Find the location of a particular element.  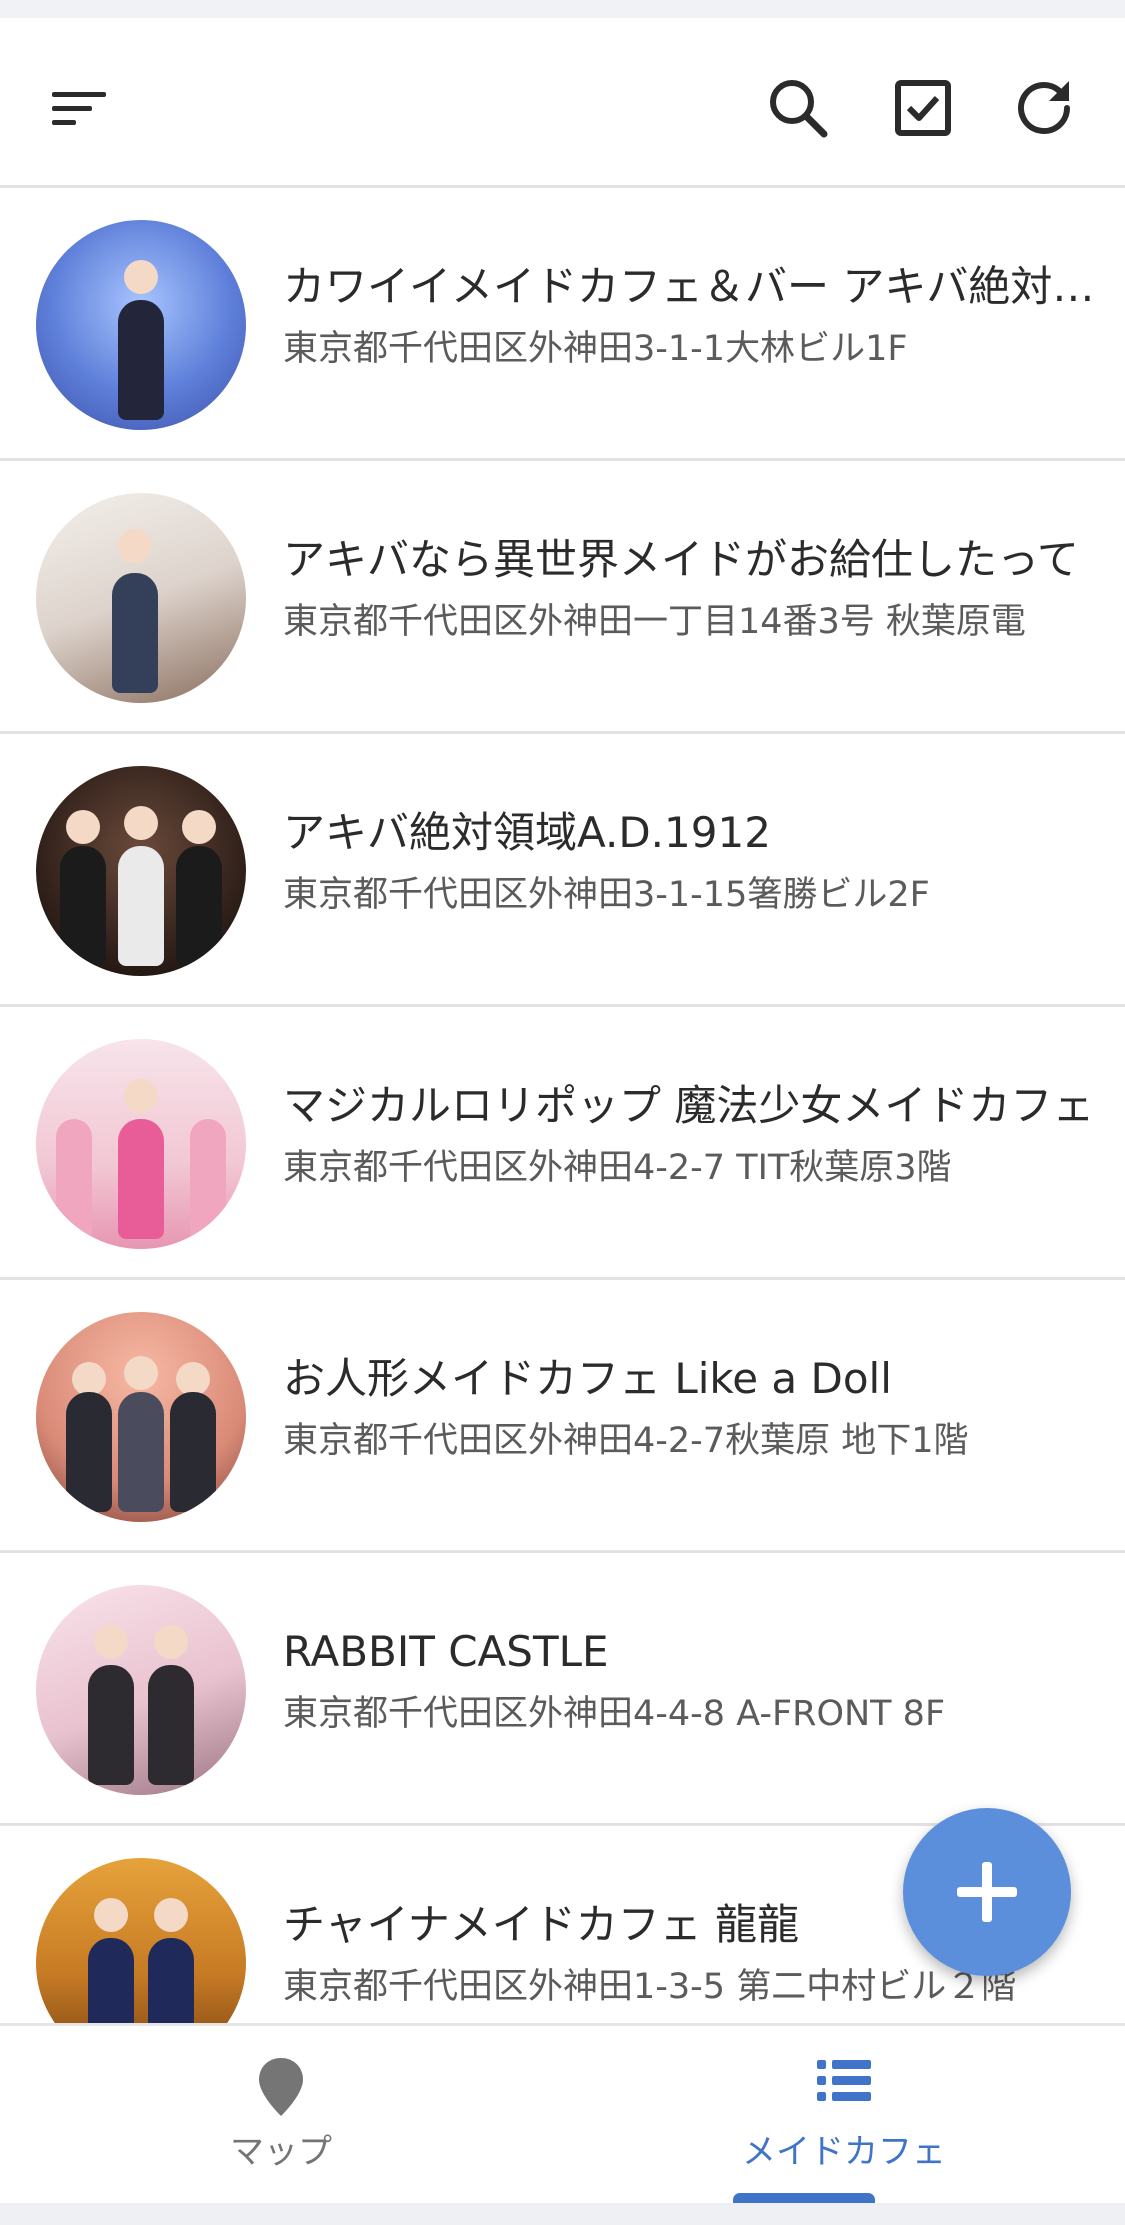

cafe-address: 東京都千代田区外神田3-1-15箸勝ビル2F is located at coordinates (606, 895).